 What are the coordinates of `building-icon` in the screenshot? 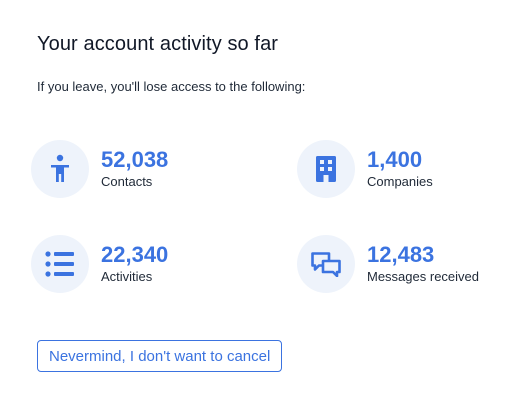 It's located at (326, 169).